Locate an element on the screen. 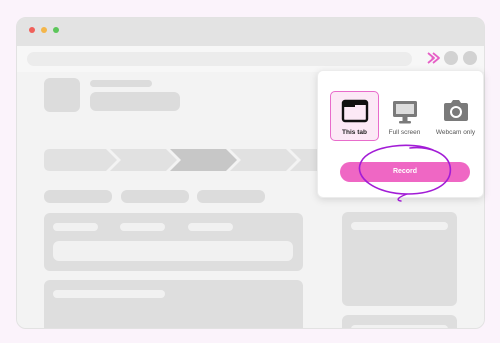 The width and height of the screenshot is (500, 343). address-bar is located at coordinates (219, 59).